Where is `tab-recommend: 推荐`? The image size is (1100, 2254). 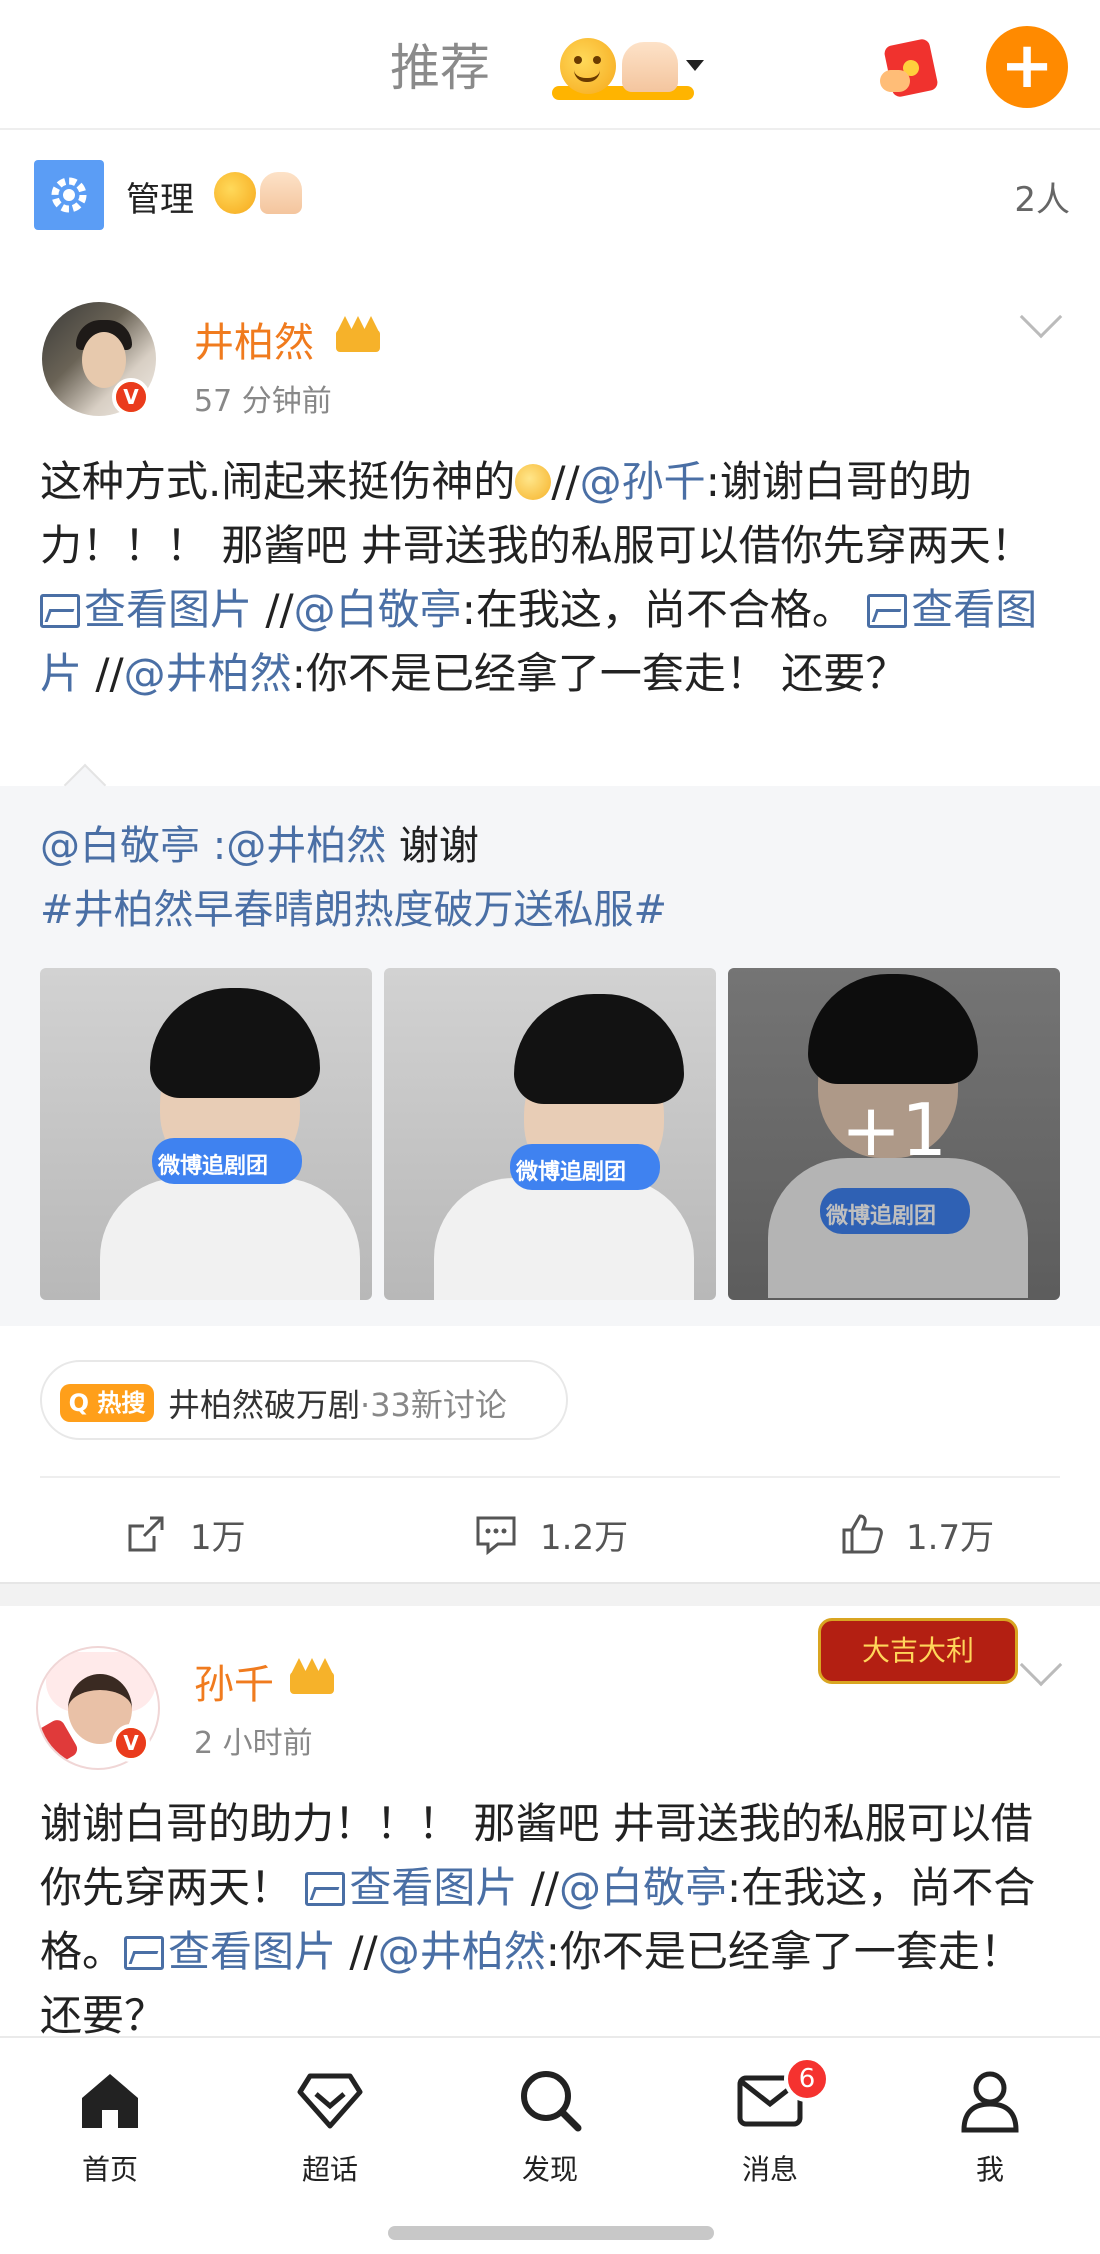
tab-recommend: 推荐 is located at coordinates (440, 64).